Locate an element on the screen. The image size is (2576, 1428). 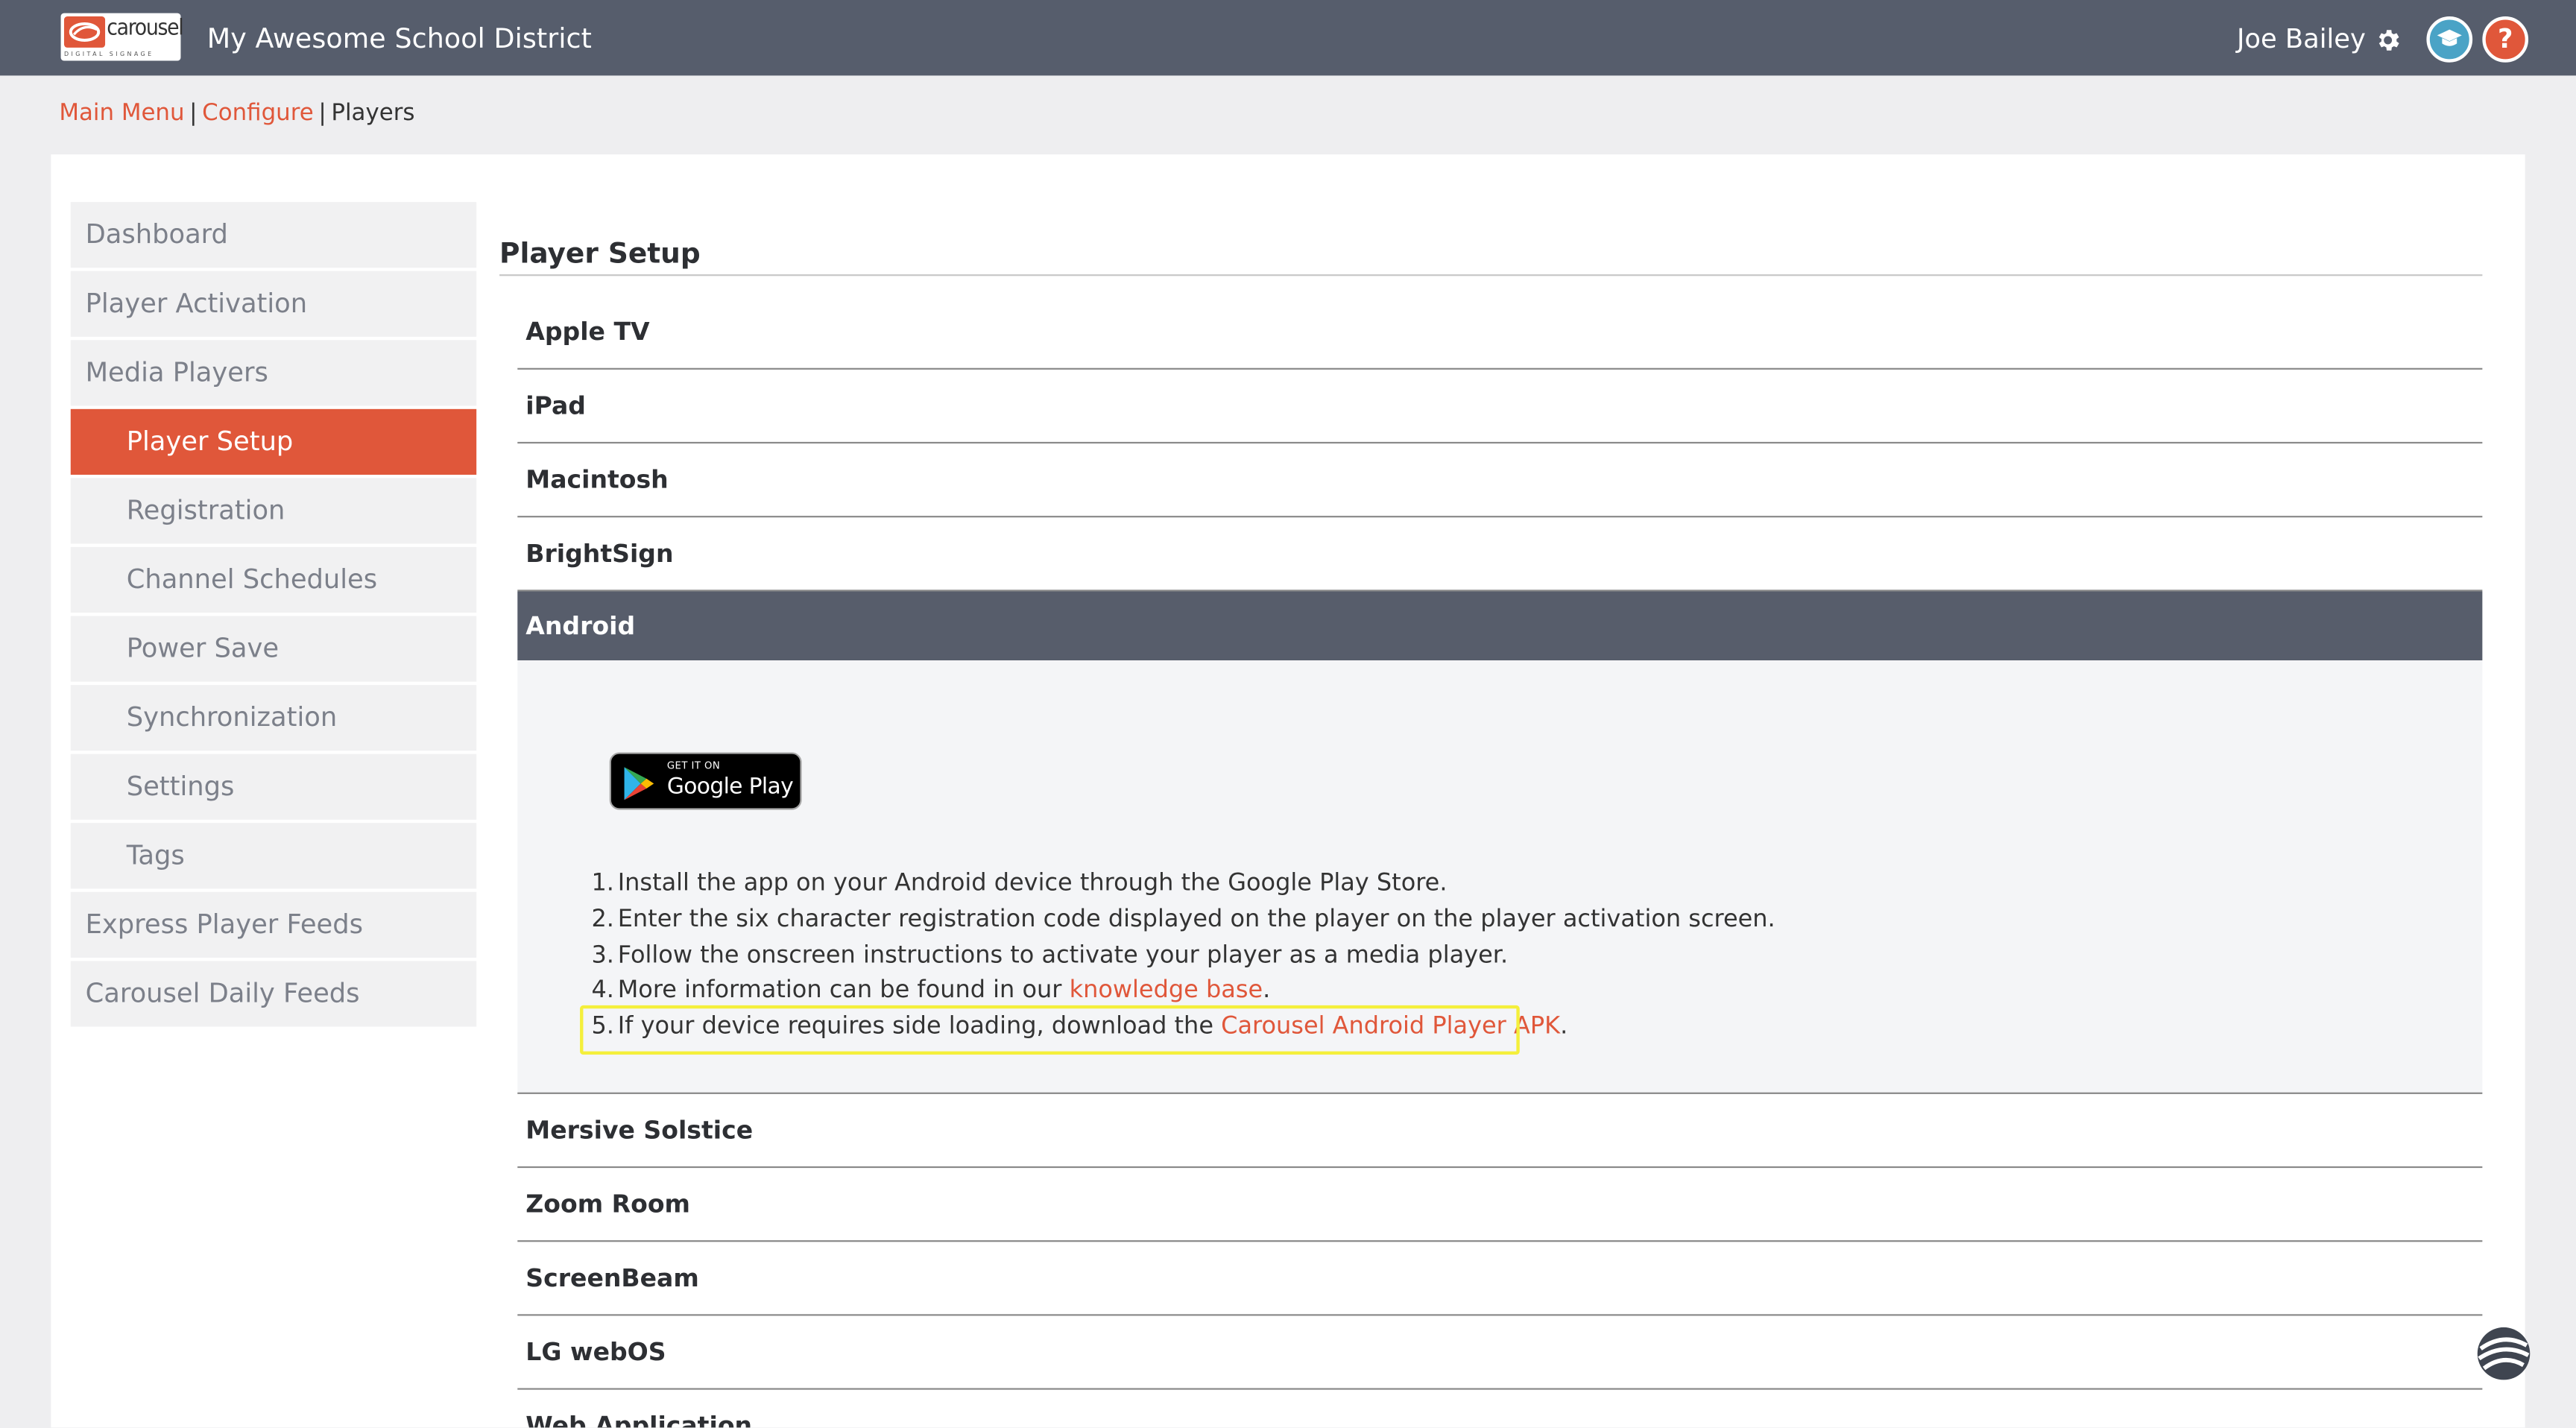
logo-tagline: DIGITAL SIGNAGE is located at coordinates (108, 54).